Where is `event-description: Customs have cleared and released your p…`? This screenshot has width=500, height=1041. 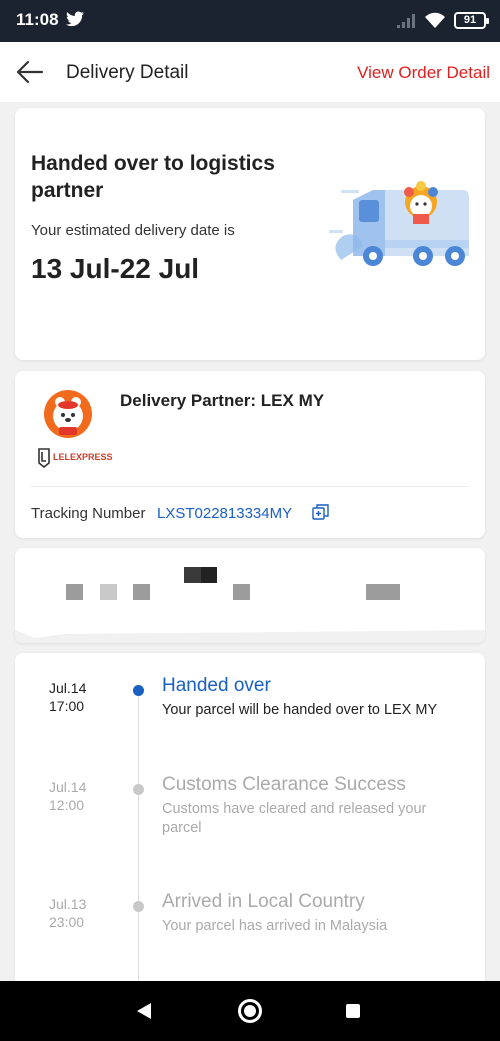 event-description: Customs have cleared and released your p… is located at coordinates (294, 818).